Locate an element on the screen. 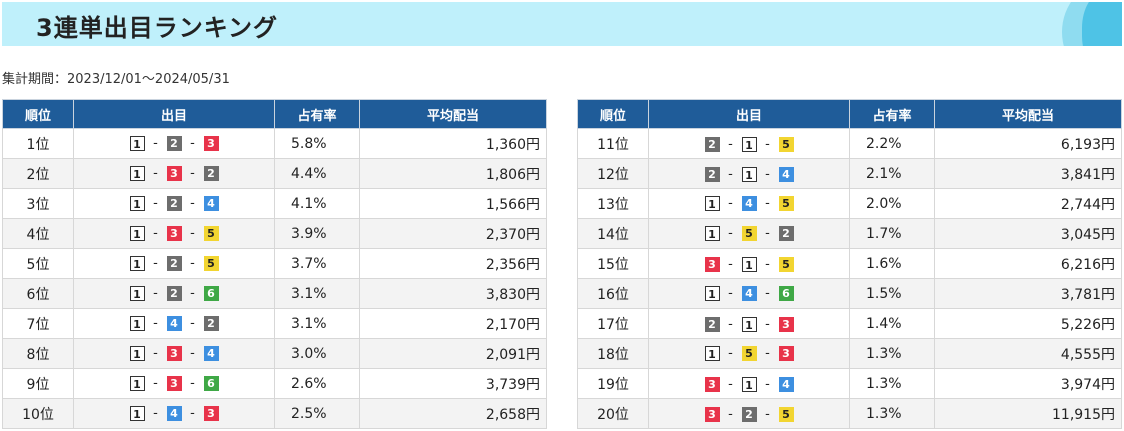 The width and height of the screenshot is (1124, 431). payout-cell: 2,091円 is located at coordinates (453, 353).